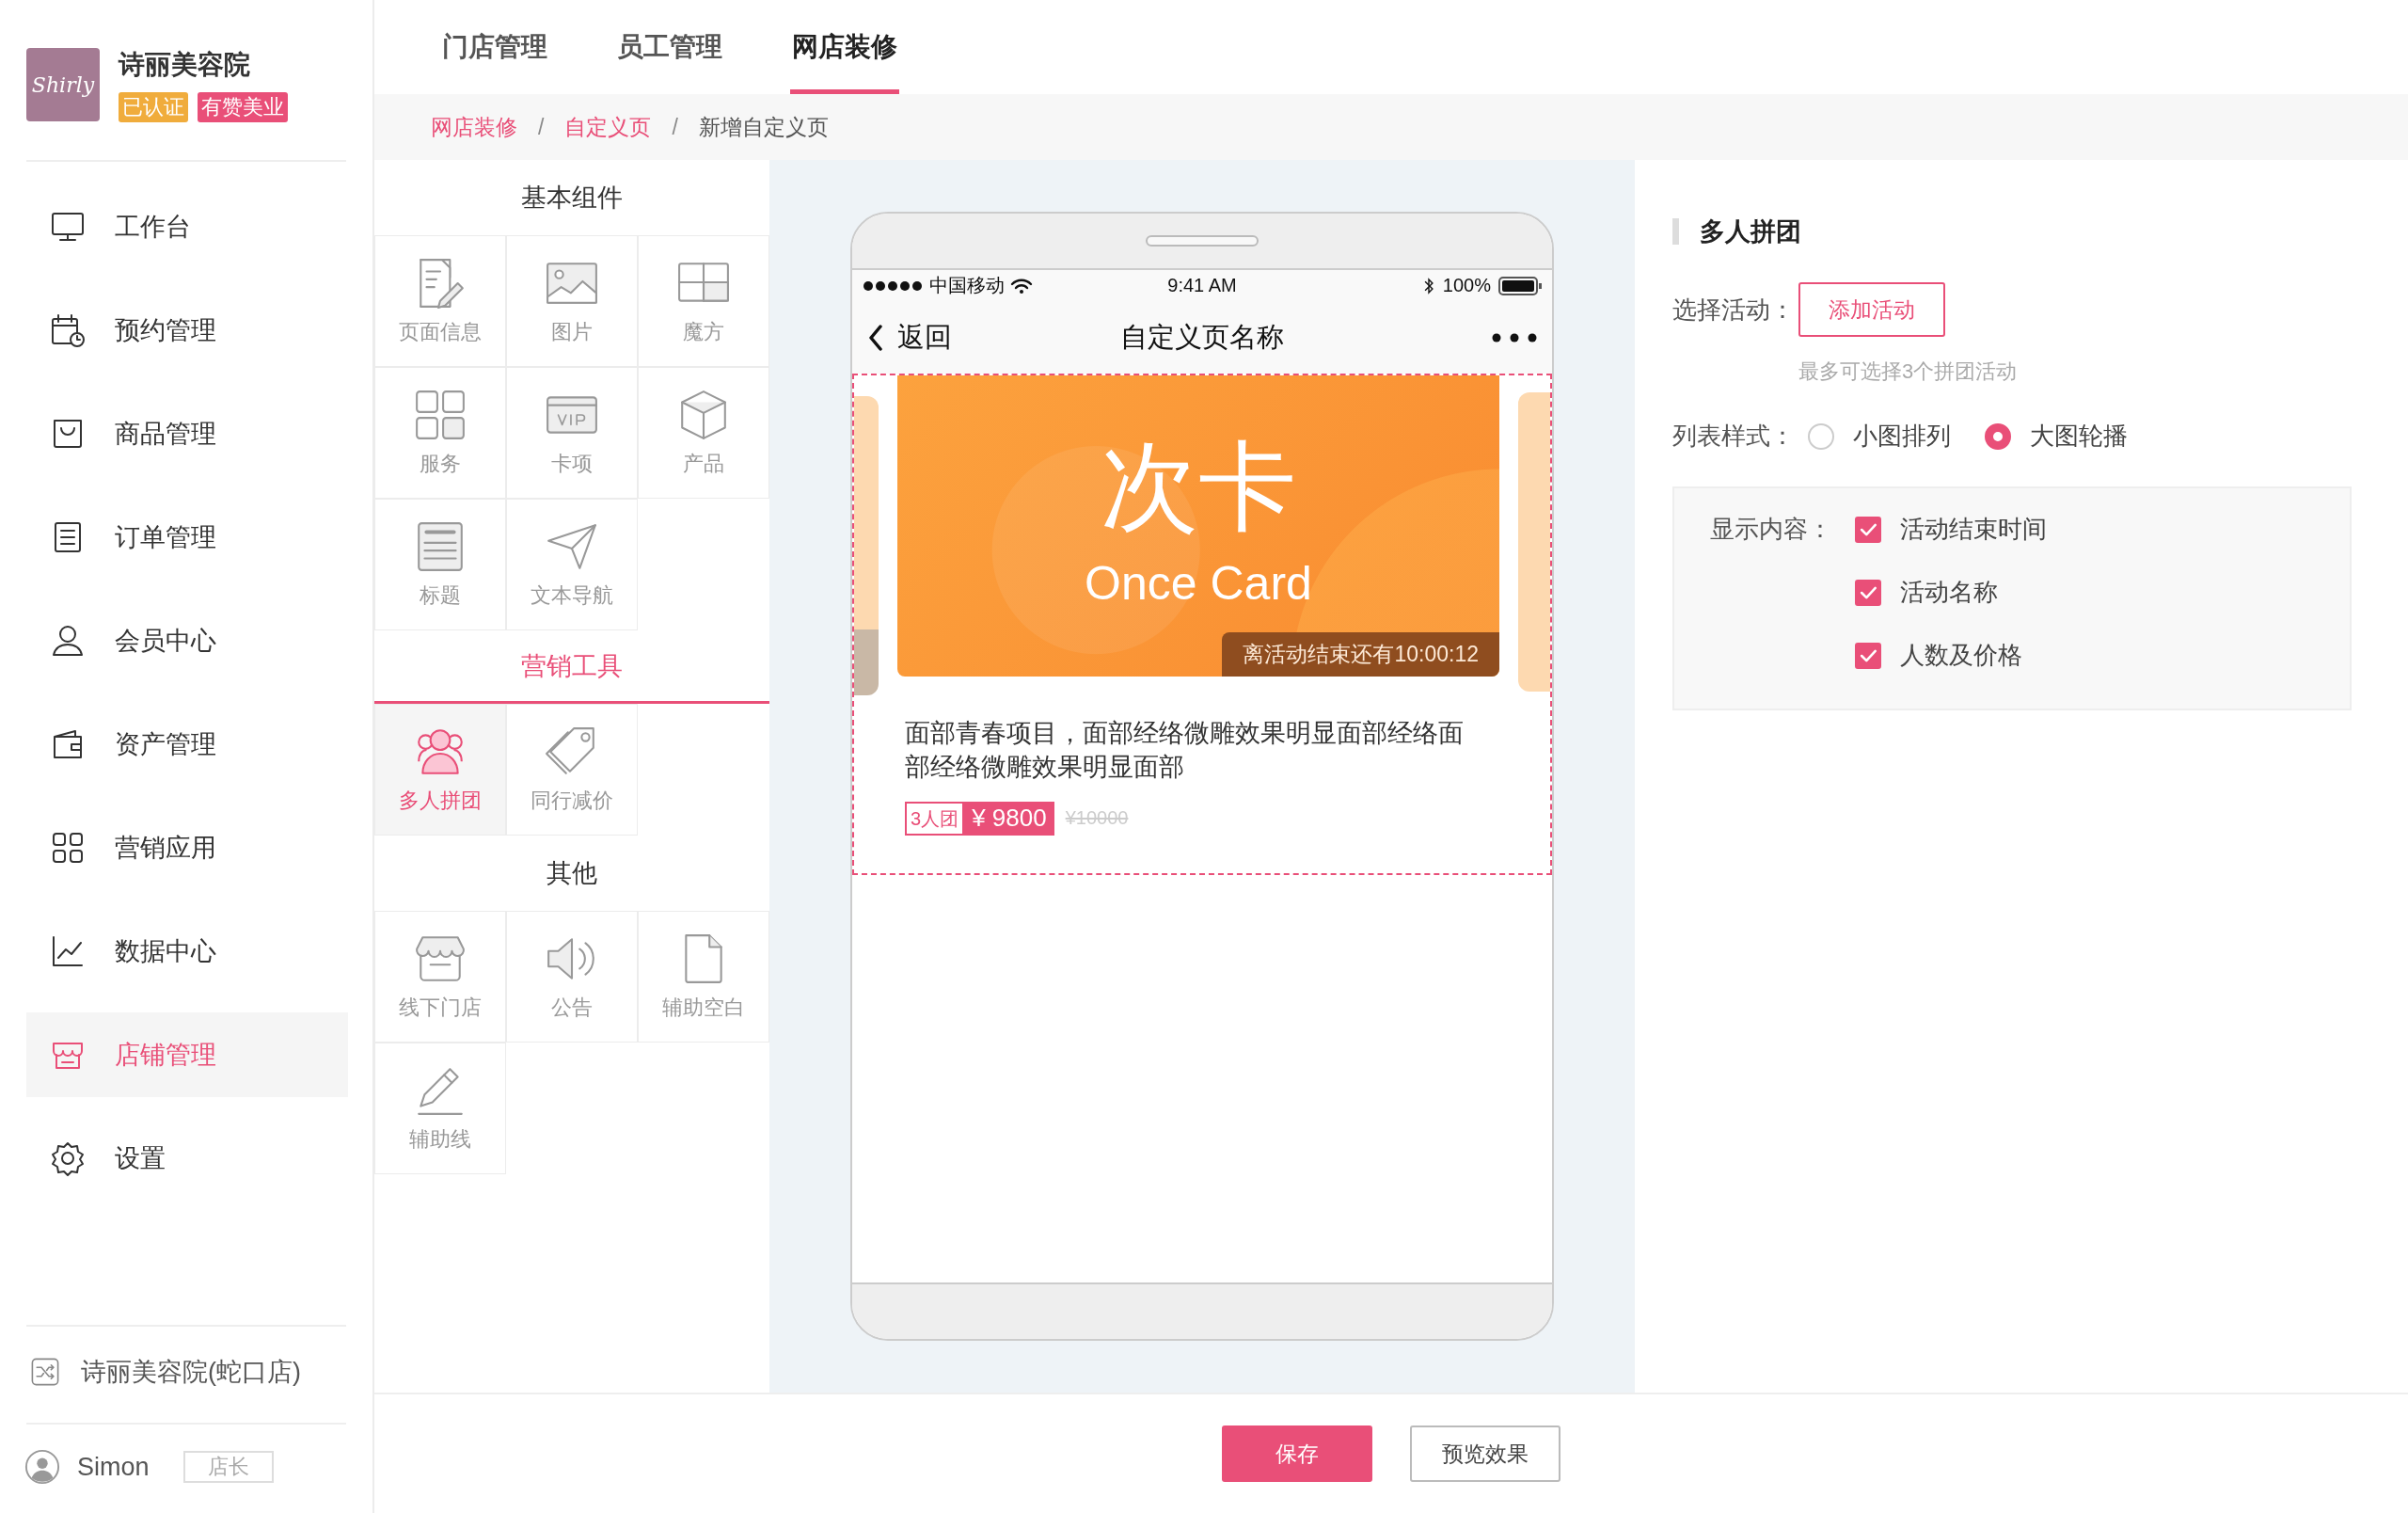  What do you see at coordinates (63, 84) in the screenshot?
I see `shop-logo: Shirly` at bounding box center [63, 84].